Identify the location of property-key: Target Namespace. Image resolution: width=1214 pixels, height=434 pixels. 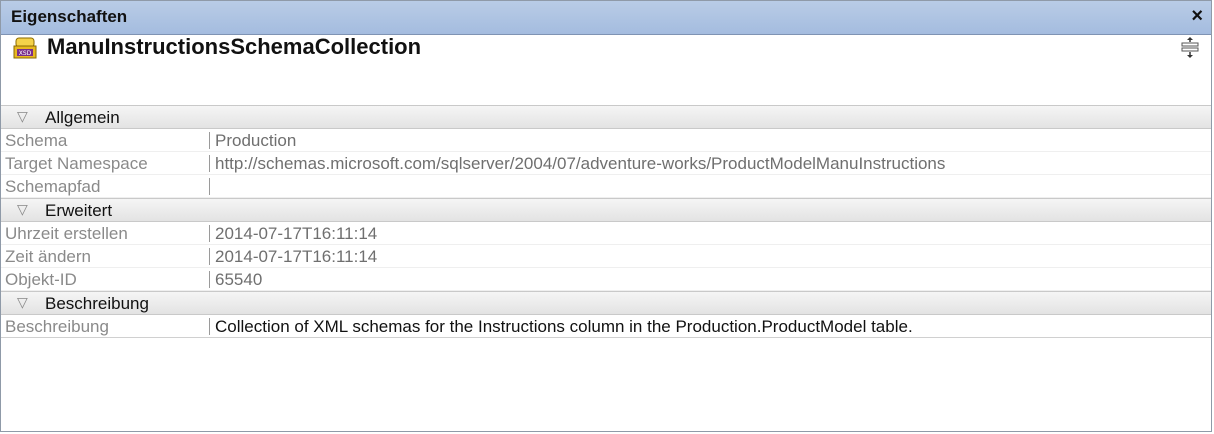
(76, 163).